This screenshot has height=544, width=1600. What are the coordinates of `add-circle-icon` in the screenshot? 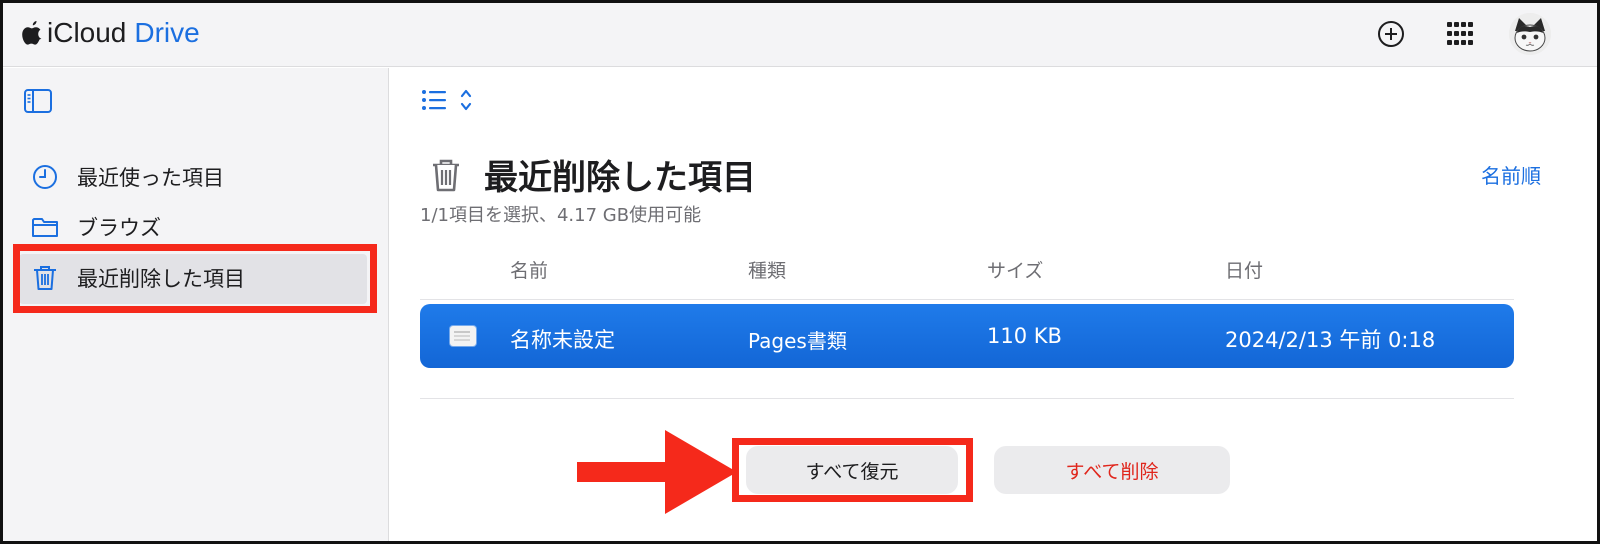 It's located at (1391, 34).